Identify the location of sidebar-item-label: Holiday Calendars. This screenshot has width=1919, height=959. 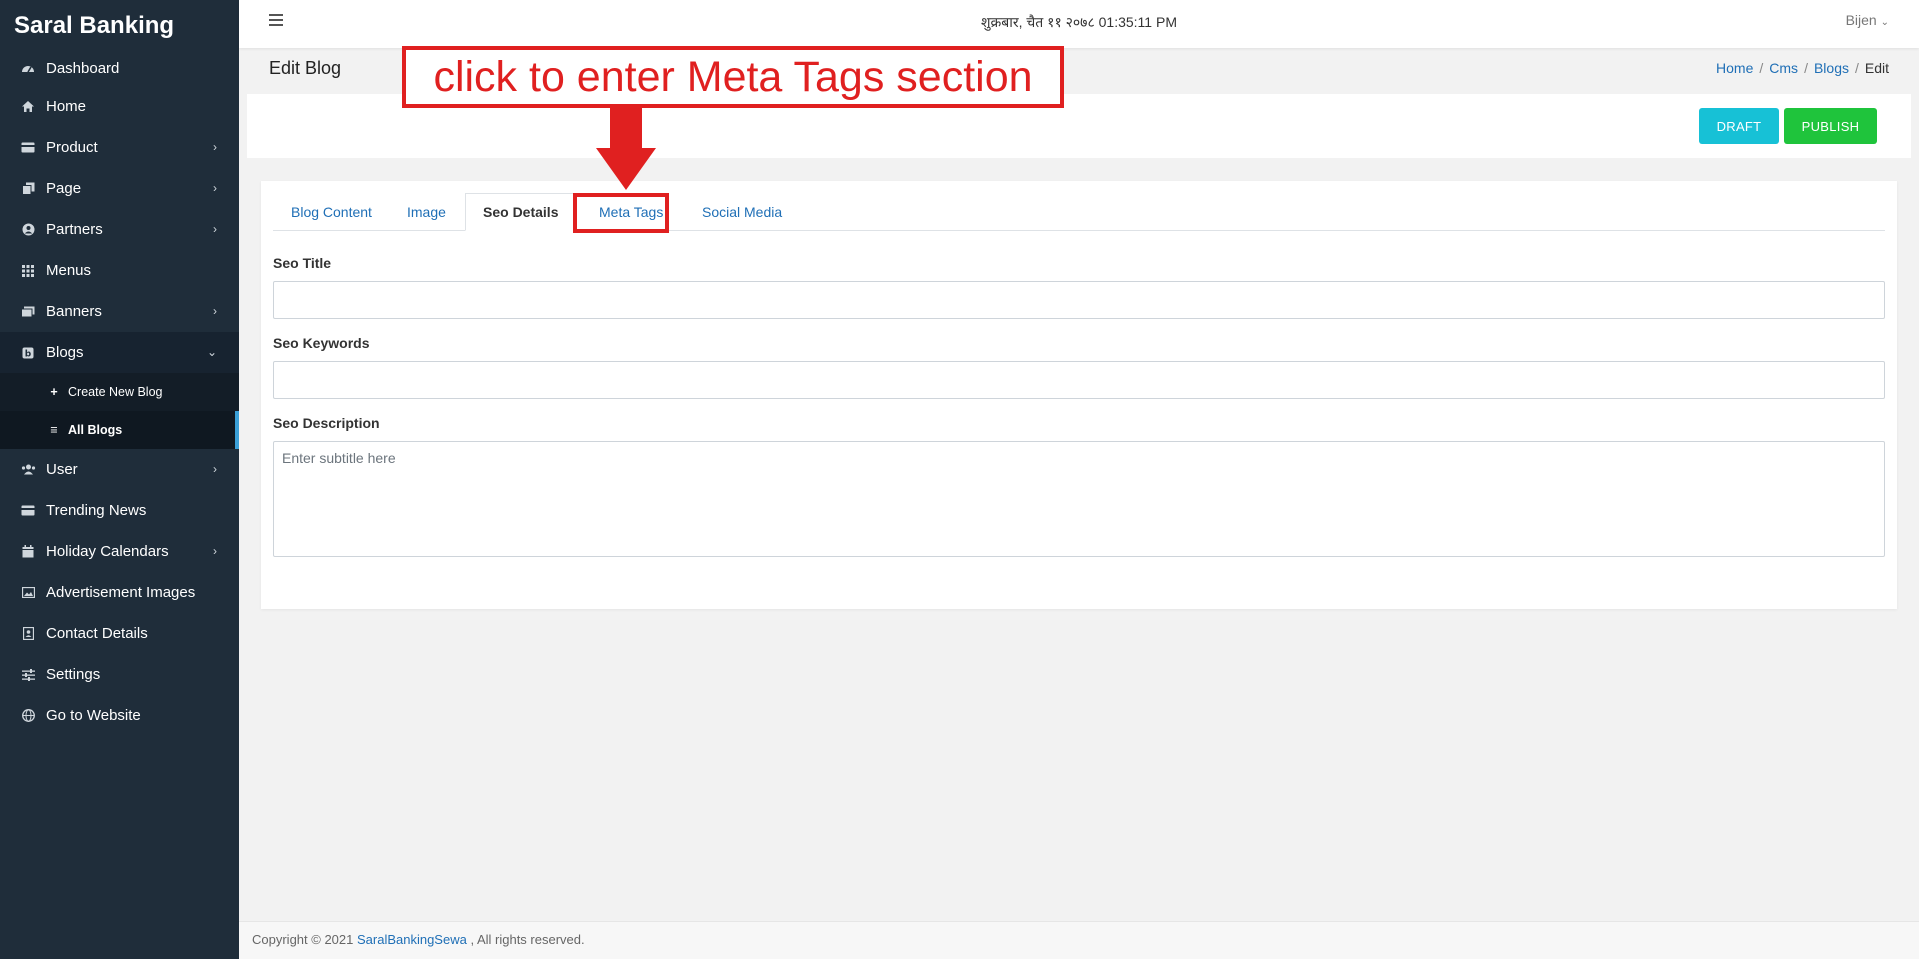
(107, 551).